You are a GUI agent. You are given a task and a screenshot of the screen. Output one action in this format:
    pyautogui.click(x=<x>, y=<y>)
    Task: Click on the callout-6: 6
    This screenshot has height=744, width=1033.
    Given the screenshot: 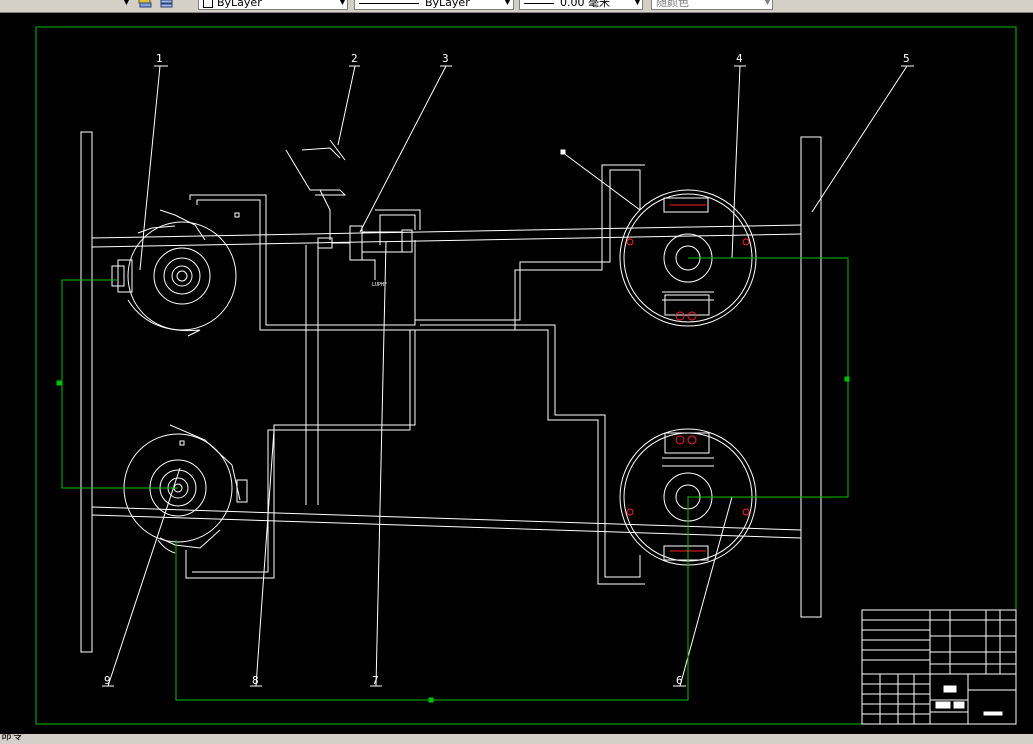 What is the action you would take?
    pyautogui.click(x=679, y=680)
    